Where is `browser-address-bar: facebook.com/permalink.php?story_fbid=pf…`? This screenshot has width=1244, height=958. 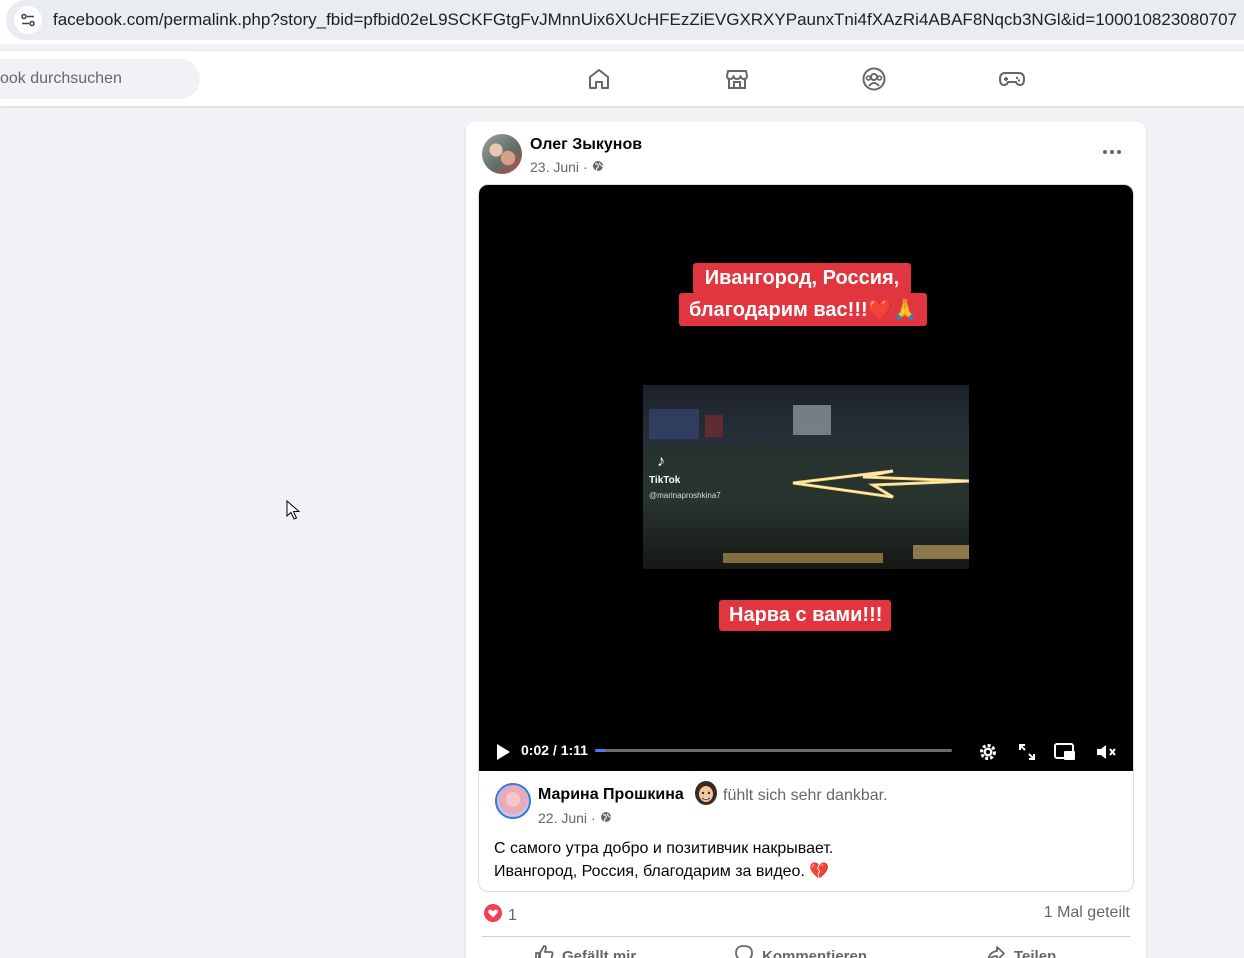 browser-address-bar: facebook.com/permalink.php?story_fbid=pf… is located at coordinates (622, 22).